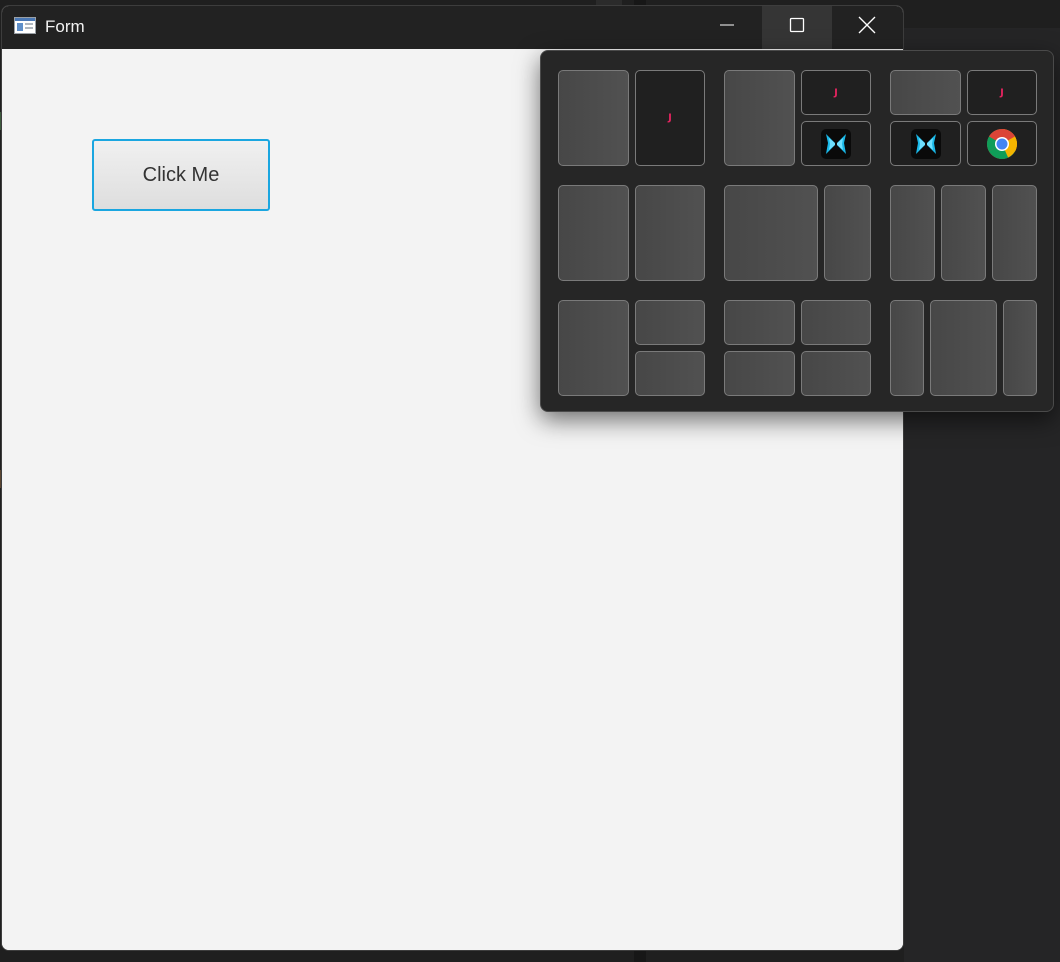 This screenshot has width=1060, height=962. What do you see at coordinates (963, 118) in the screenshot?
I see `snap-layout-quad: J` at bounding box center [963, 118].